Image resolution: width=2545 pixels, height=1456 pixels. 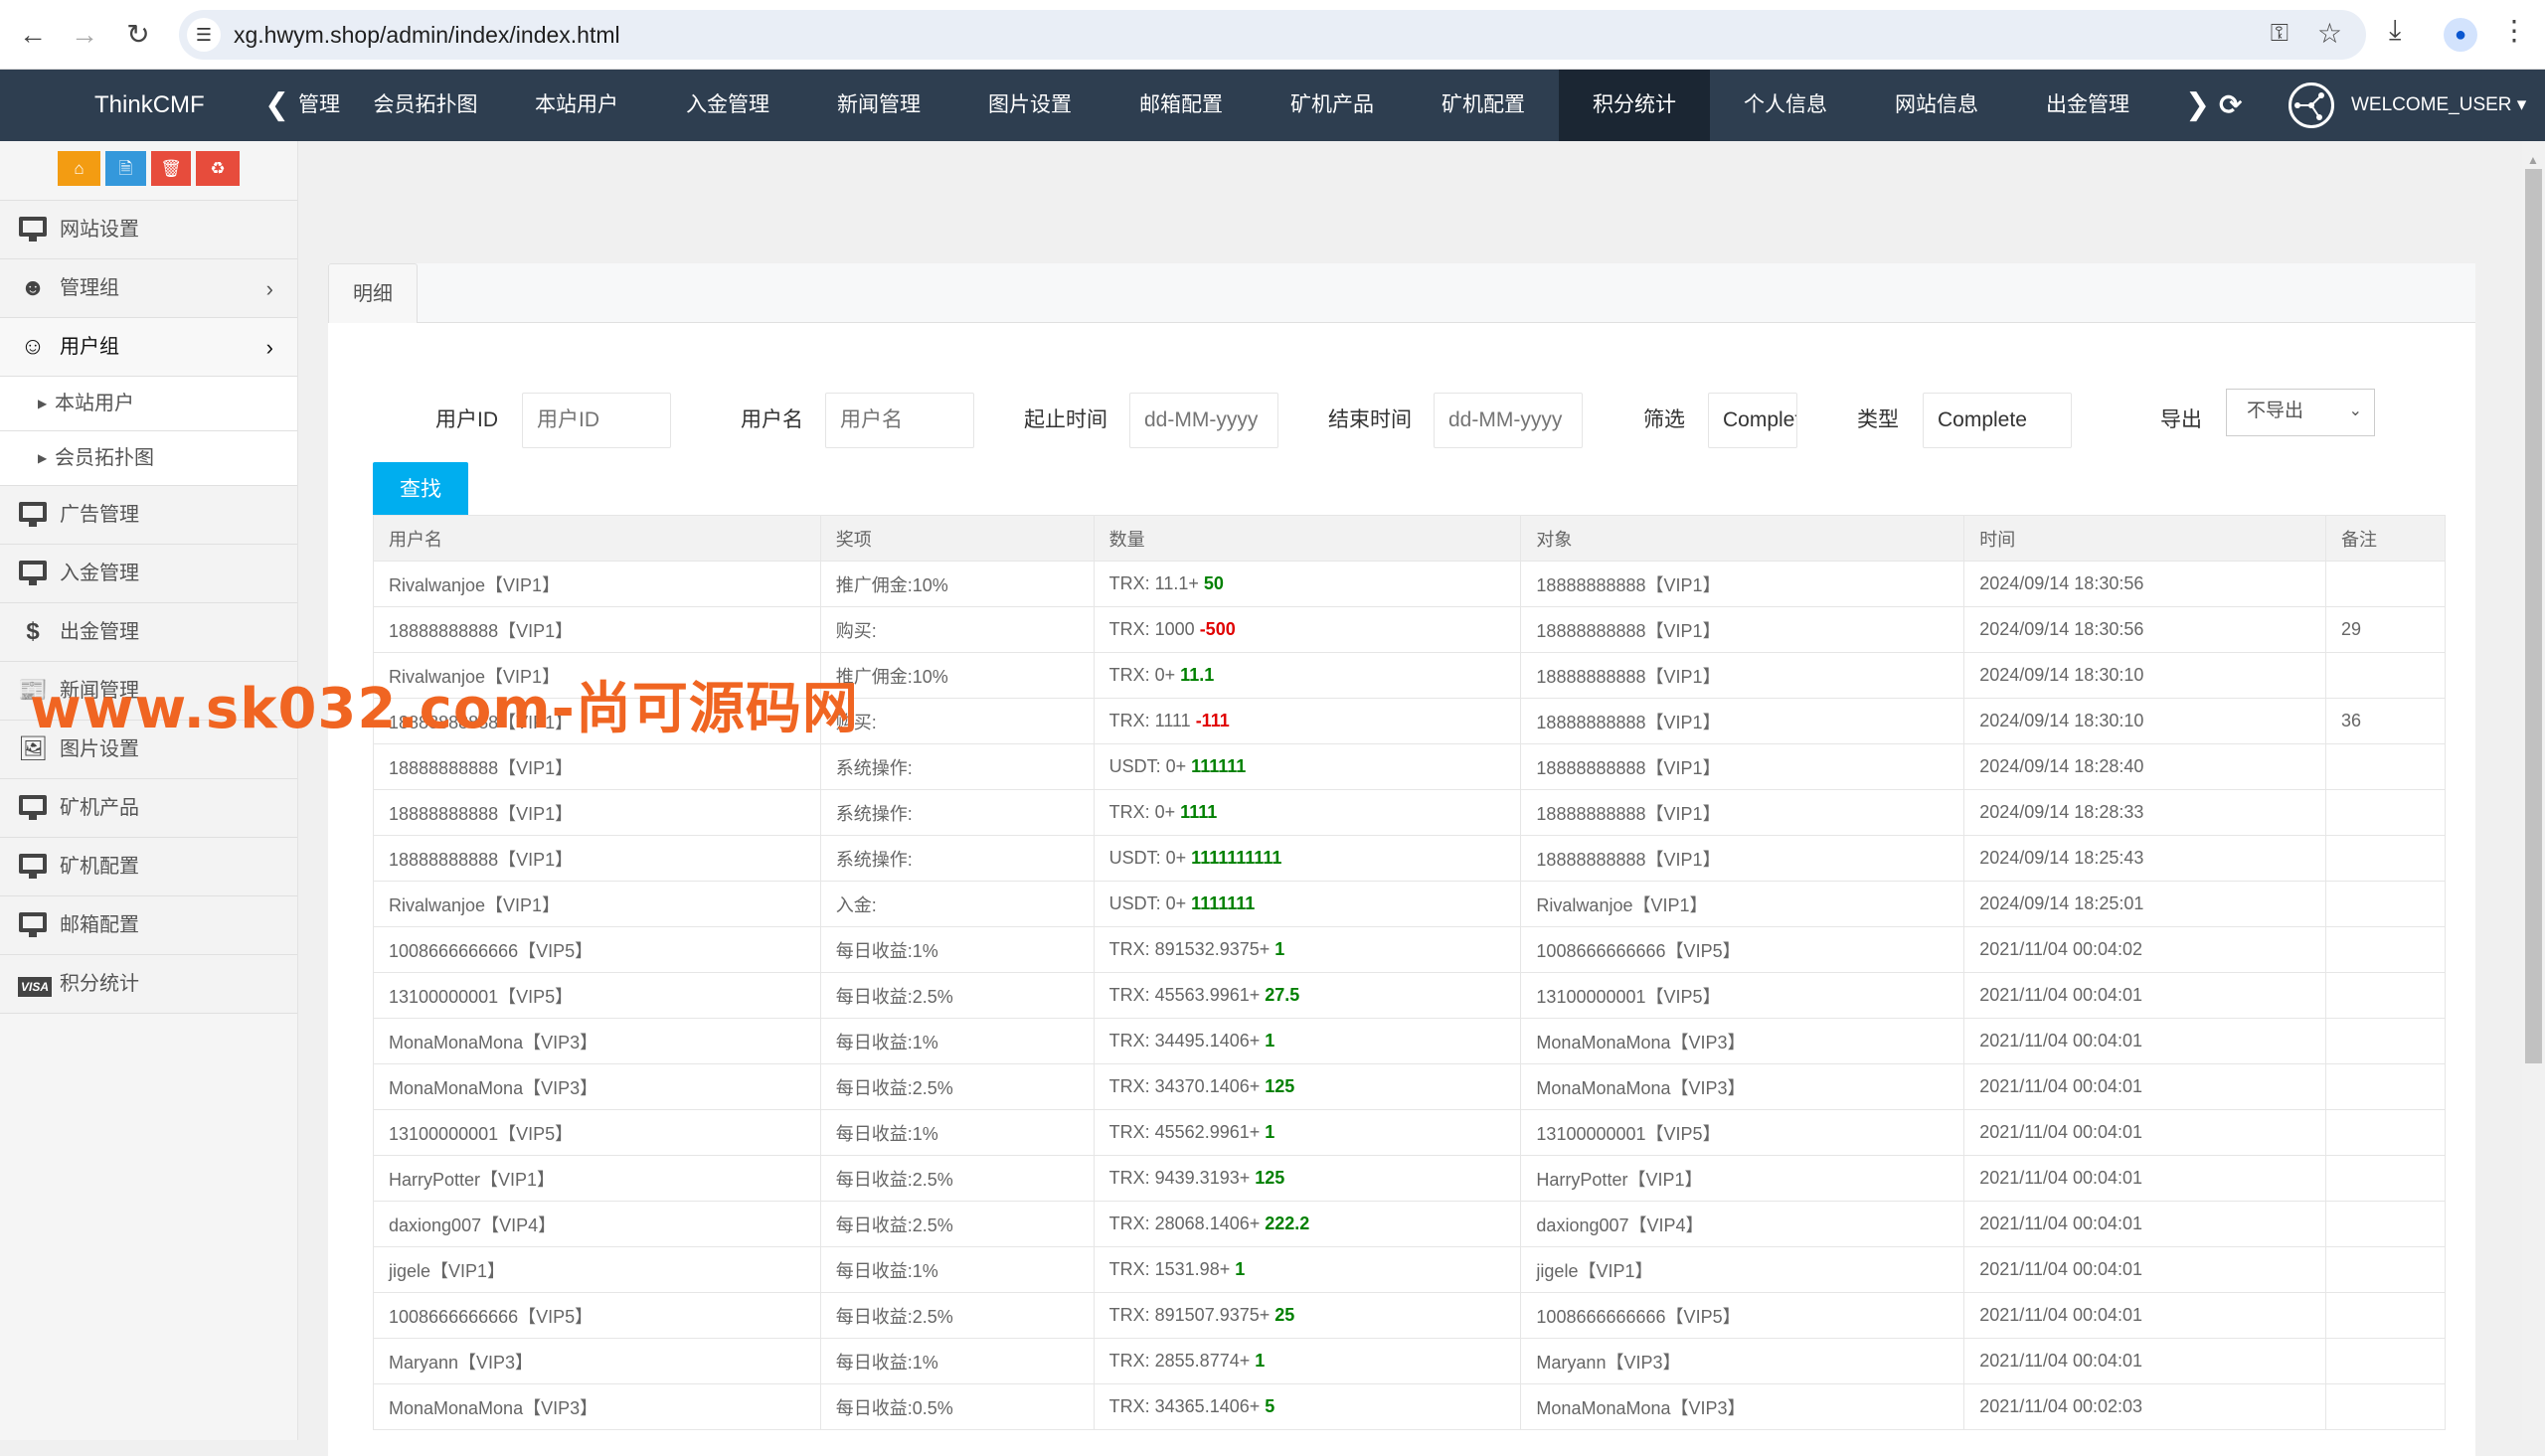 What do you see at coordinates (148, 632) in the screenshot?
I see `sidebar-item-withdraw: $ 出金管理` at bounding box center [148, 632].